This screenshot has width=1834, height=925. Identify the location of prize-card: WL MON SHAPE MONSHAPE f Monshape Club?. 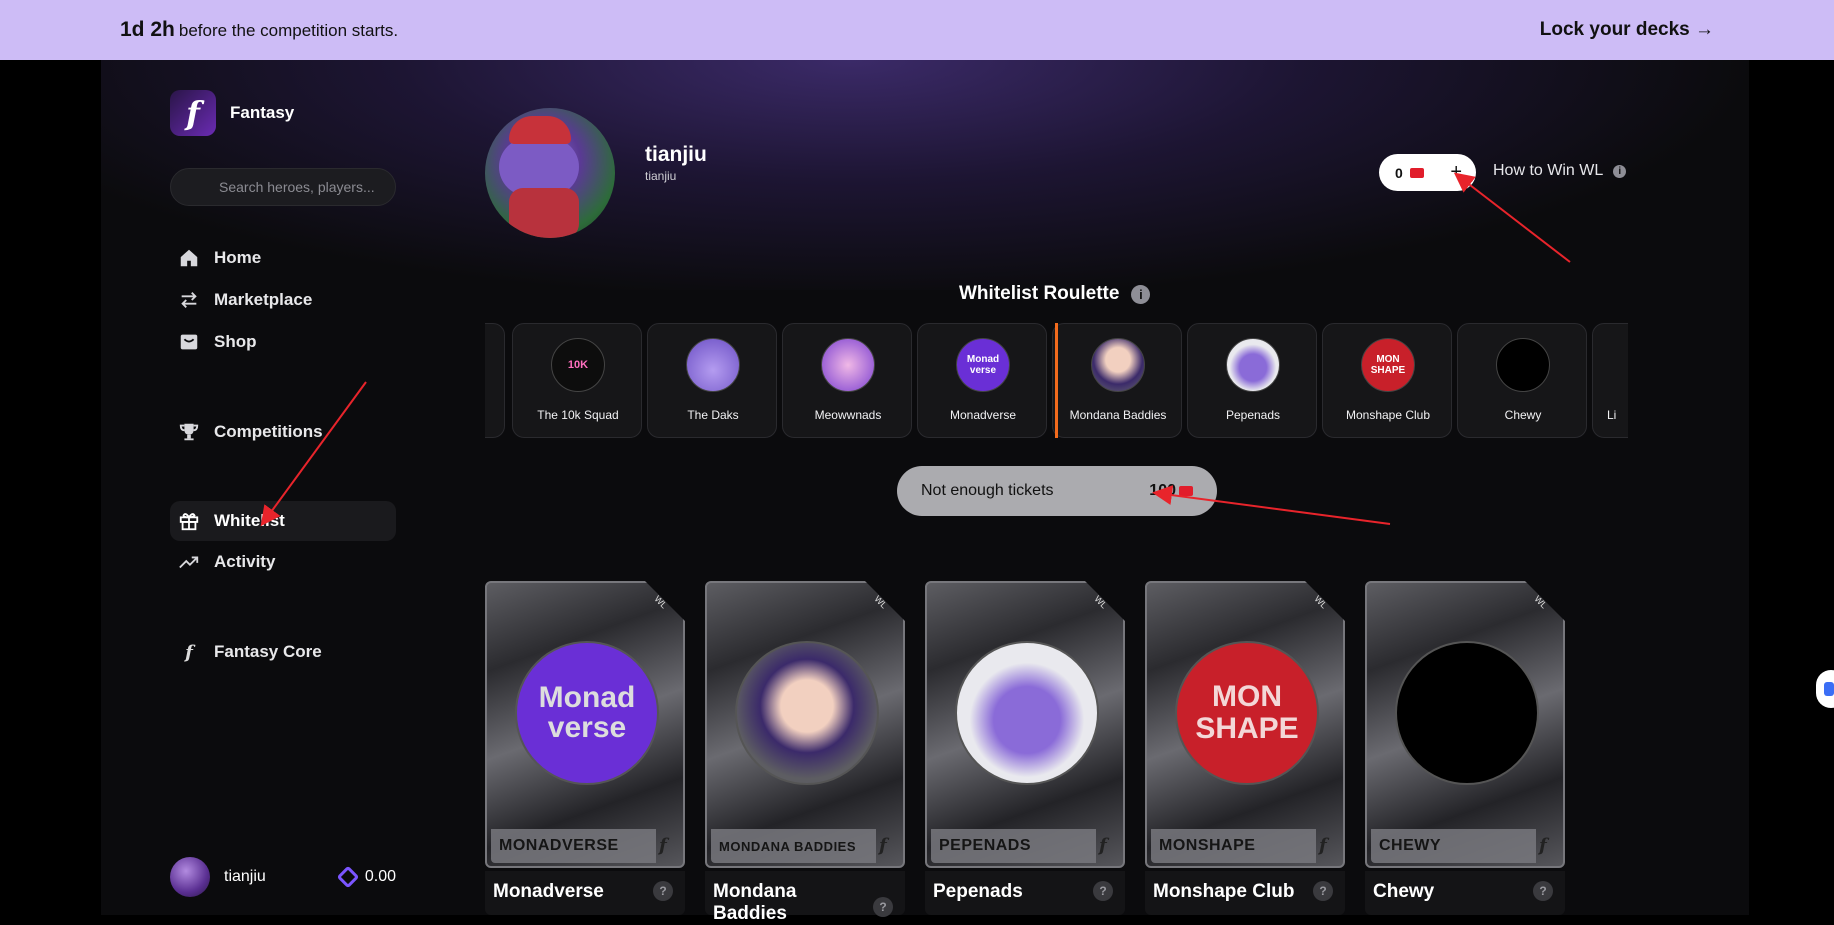
(1245, 748).